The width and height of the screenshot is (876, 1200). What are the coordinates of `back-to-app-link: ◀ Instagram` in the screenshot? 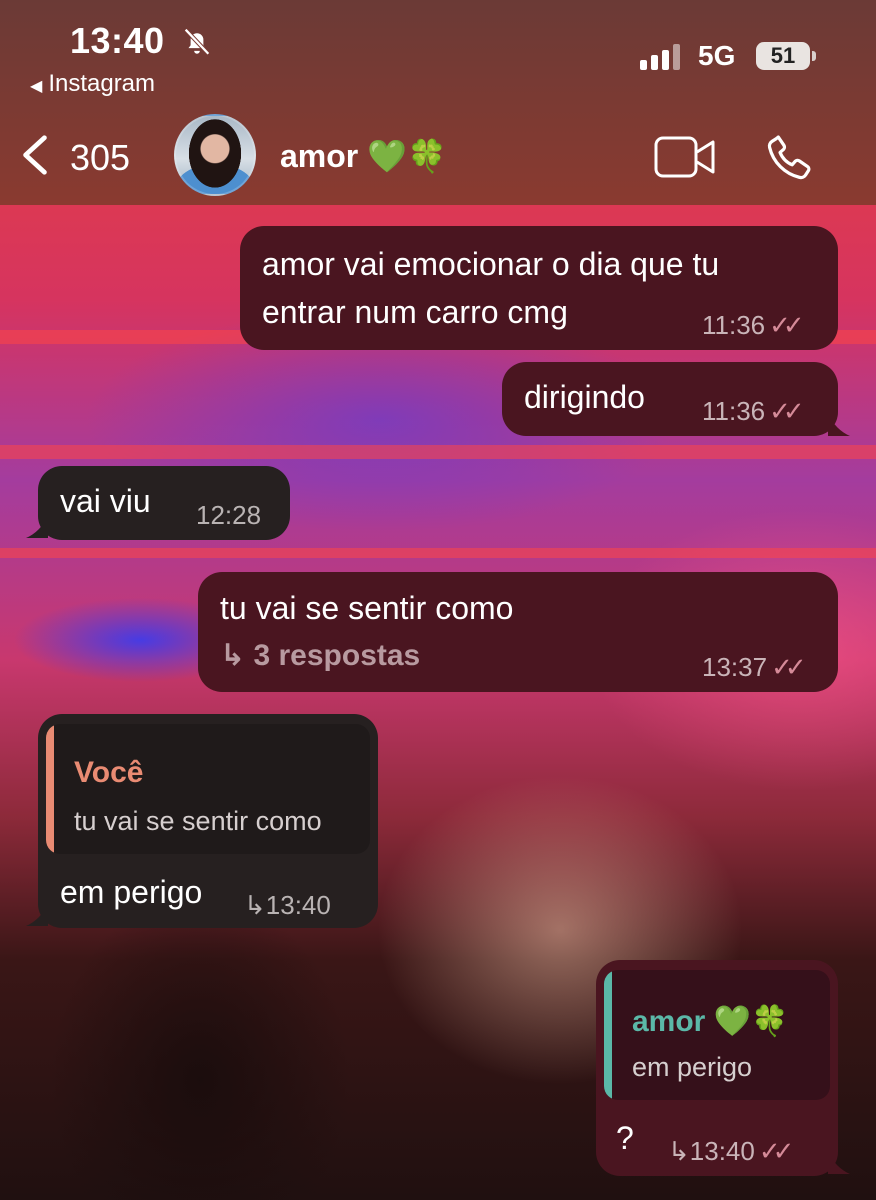 It's located at (92, 84).